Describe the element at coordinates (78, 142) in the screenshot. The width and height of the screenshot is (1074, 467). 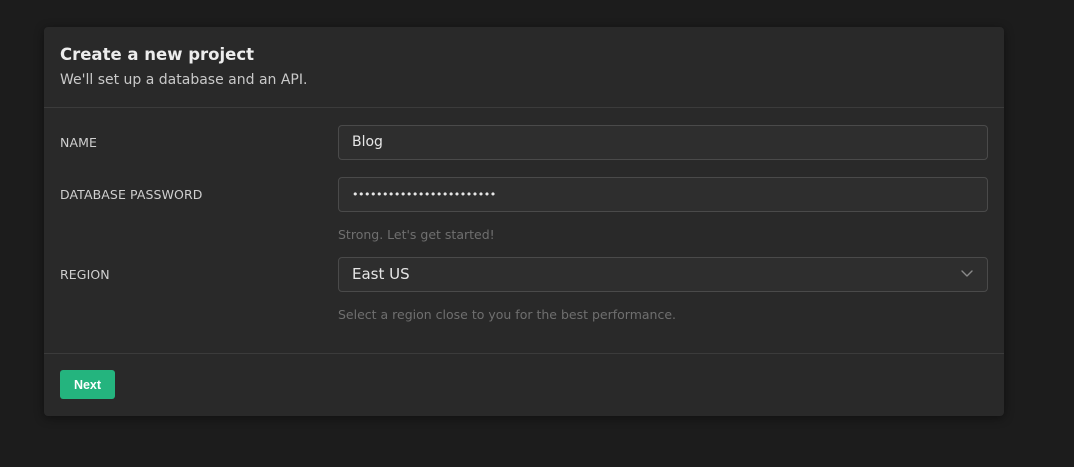
I see `name-label: NAME` at that location.